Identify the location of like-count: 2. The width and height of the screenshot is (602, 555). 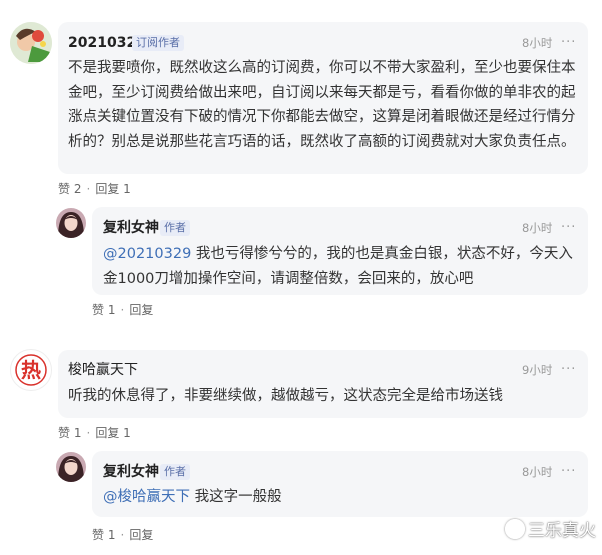
(77, 189).